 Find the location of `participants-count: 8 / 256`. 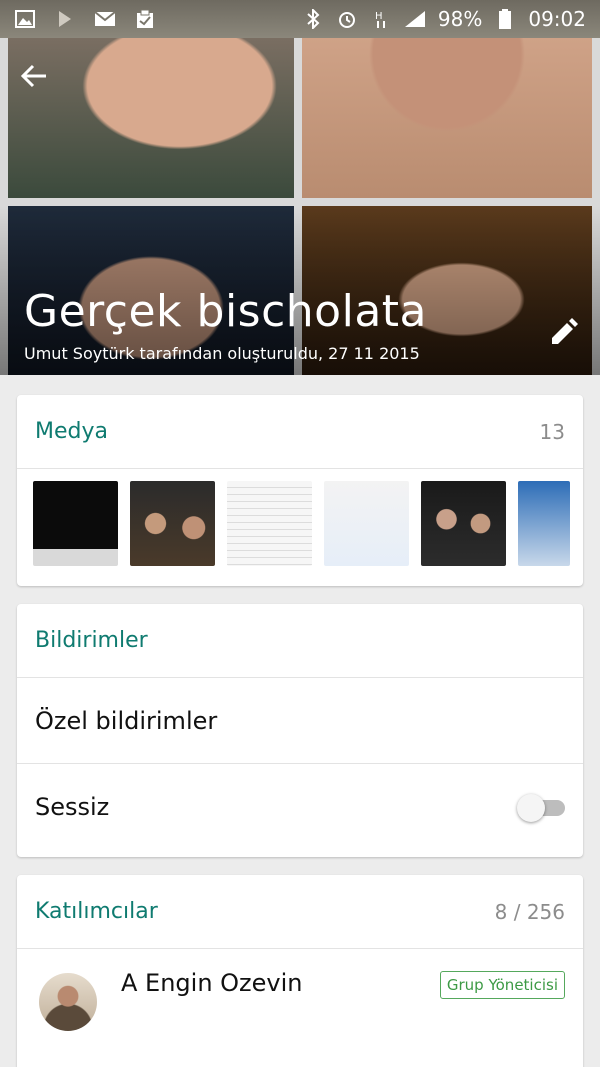

participants-count: 8 / 256 is located at coordinates (529, 911).